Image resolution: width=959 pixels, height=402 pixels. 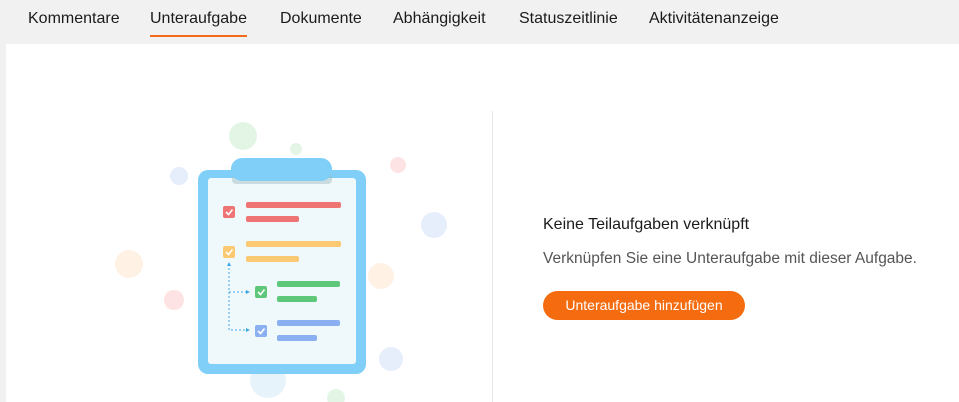 I want to click on tab-statuszeitlinie: Statuszeitlinie, so click(x=568, y=22).